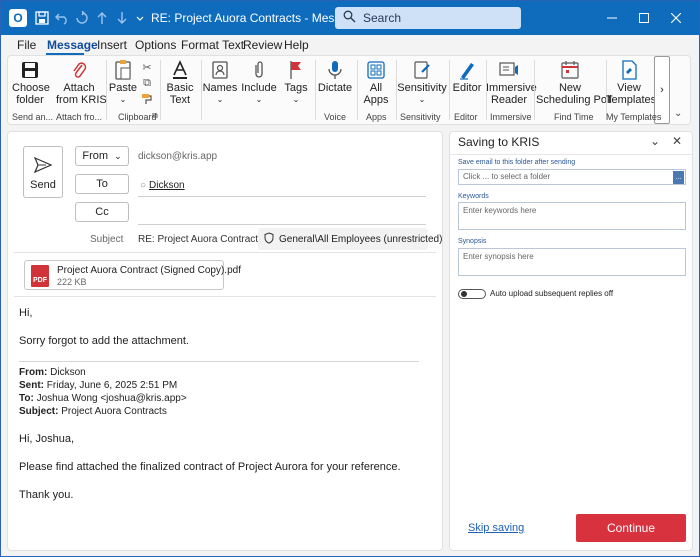  I want to click on names-button: Names ⌄, so click(220, 84).